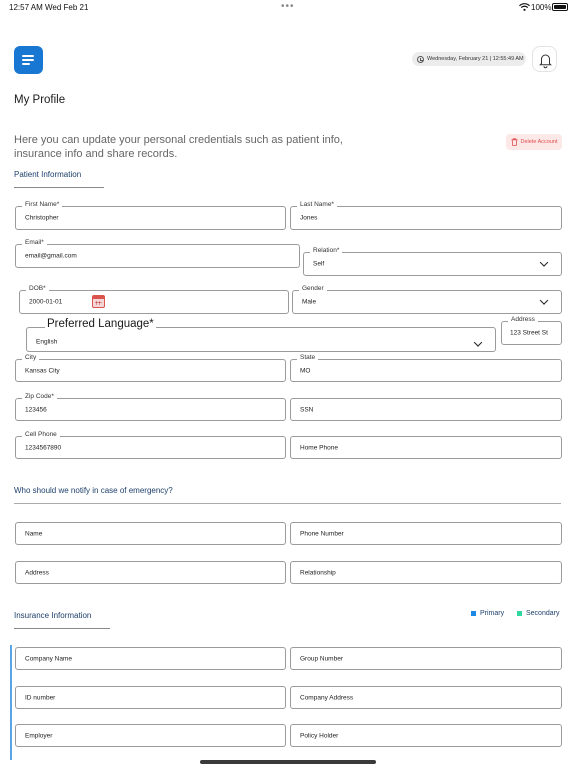 This screenshot has height=768, width=576. Describe the element at coordinates (150, 658) in the screenshot. I see `company-name-field: Company Name` at that location.